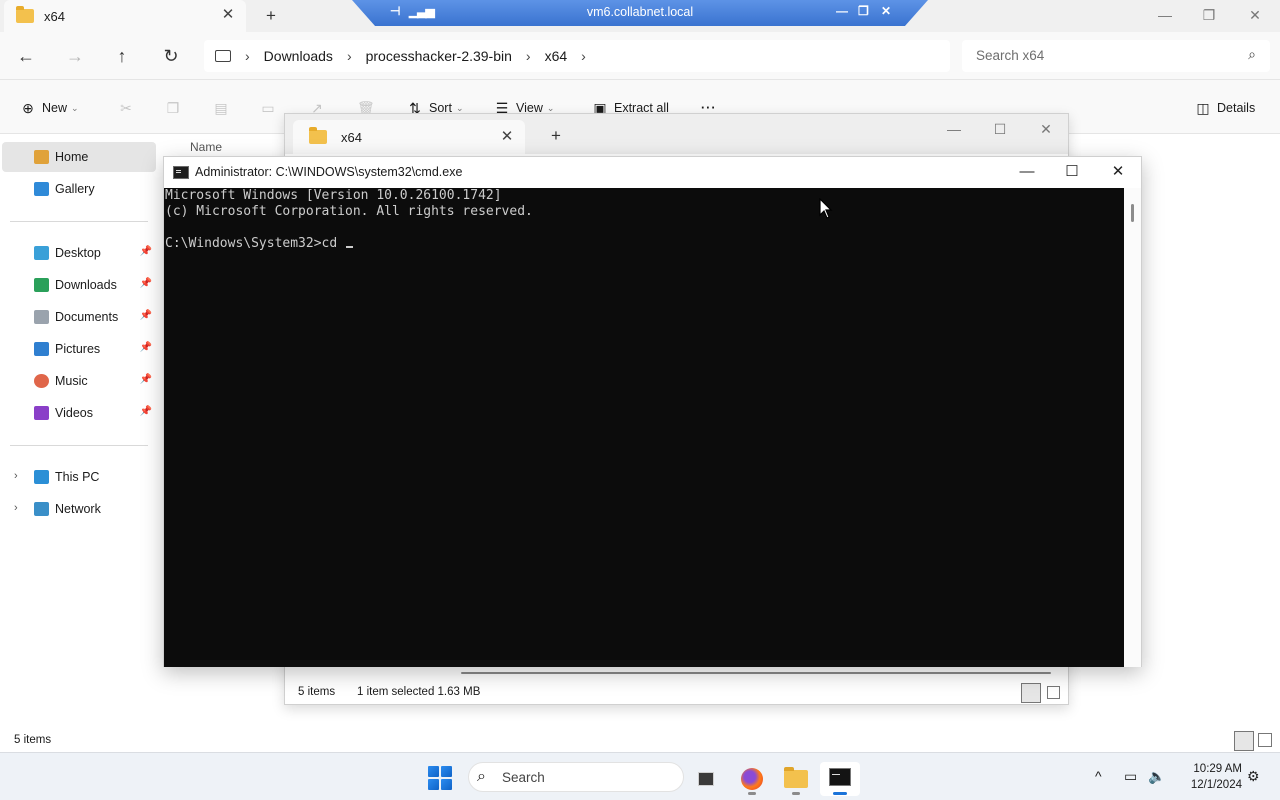 This screenshot has width=1280, height=800. What do you see at coordinates (752, 793) in the screenshot?
I see `running-indicator` at bounding box center [752, 793].